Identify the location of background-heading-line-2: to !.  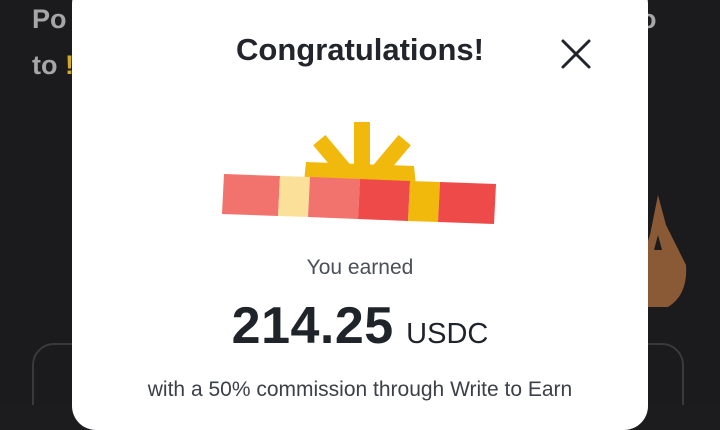
(53, 65).